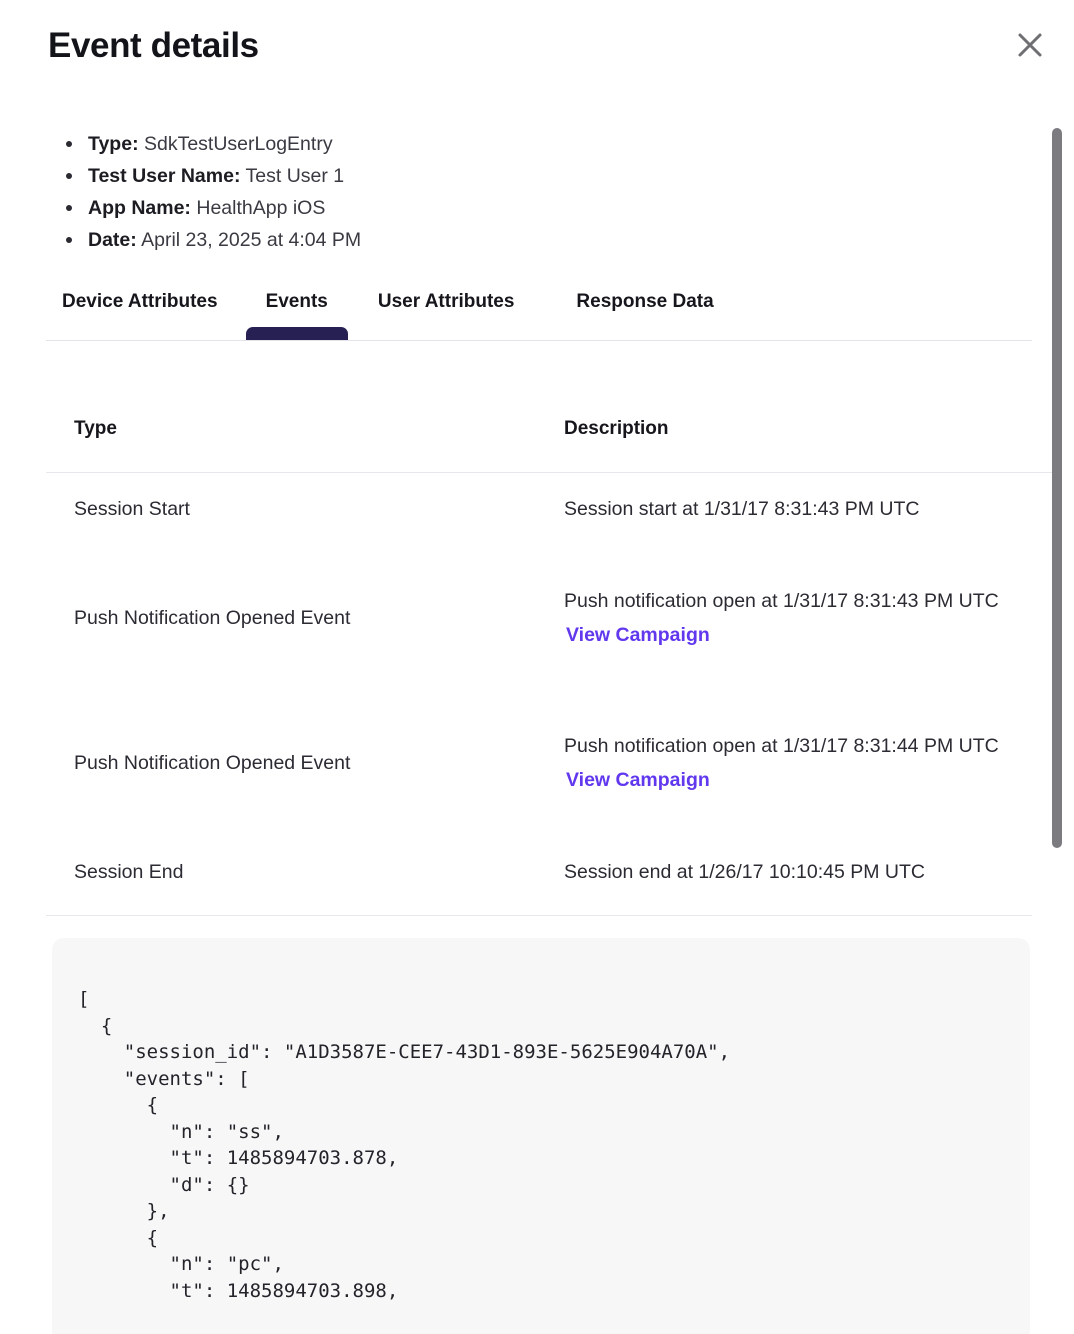  Describe the element at coordinates (129, 871) in the screenshot. I see `cell-event-type: Session End` at that location.